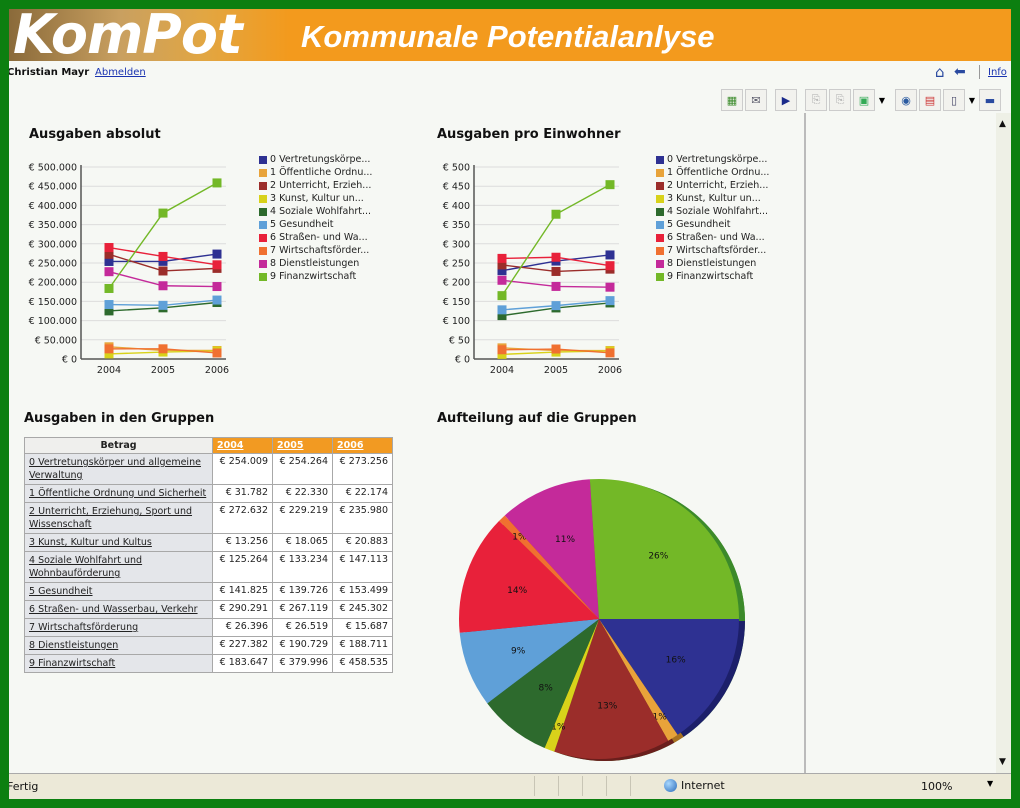 The image size is (1020, 808). What do you see at coordinates (502, 370) in the screenshot?
I see `x-tick-label: 2004` at bounding box center [502, 370].